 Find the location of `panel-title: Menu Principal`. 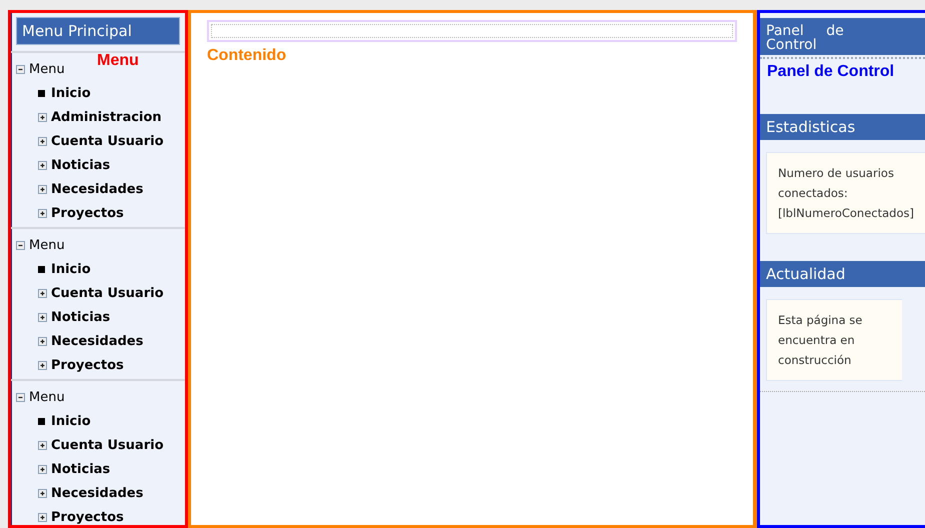

panel-title: Menu Principal is located at coordinates (98, 31).